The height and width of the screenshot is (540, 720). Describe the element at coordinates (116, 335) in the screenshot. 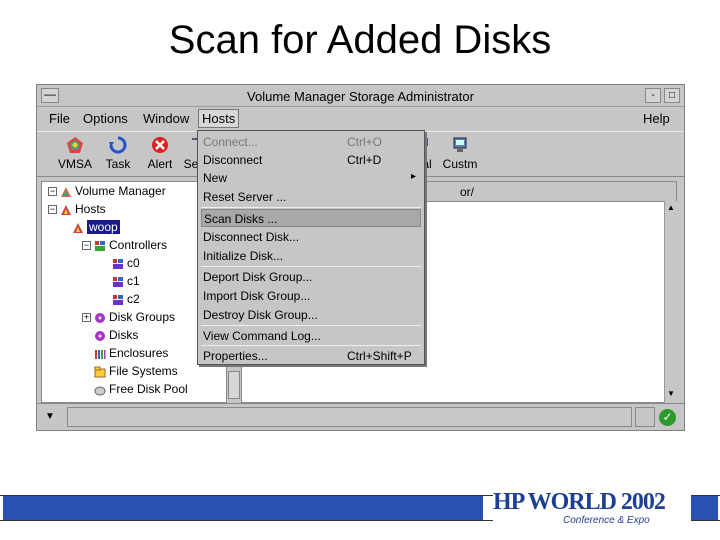

I see `tree-node-disks: Disks` at that location.